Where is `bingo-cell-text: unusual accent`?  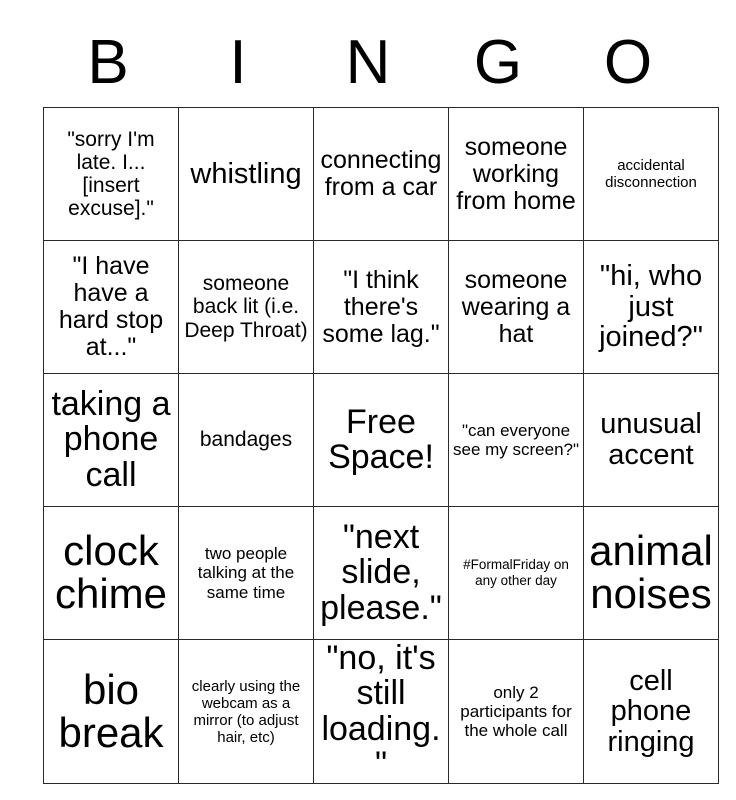
bingo-cell-text: unusual accent is located at coordinates (651, 439).